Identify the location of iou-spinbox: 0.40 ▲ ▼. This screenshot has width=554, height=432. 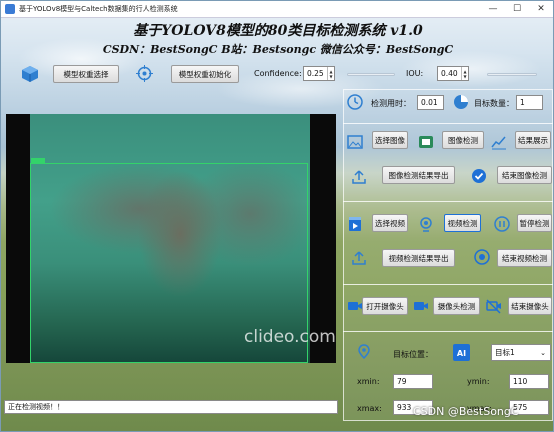
(453, 73).